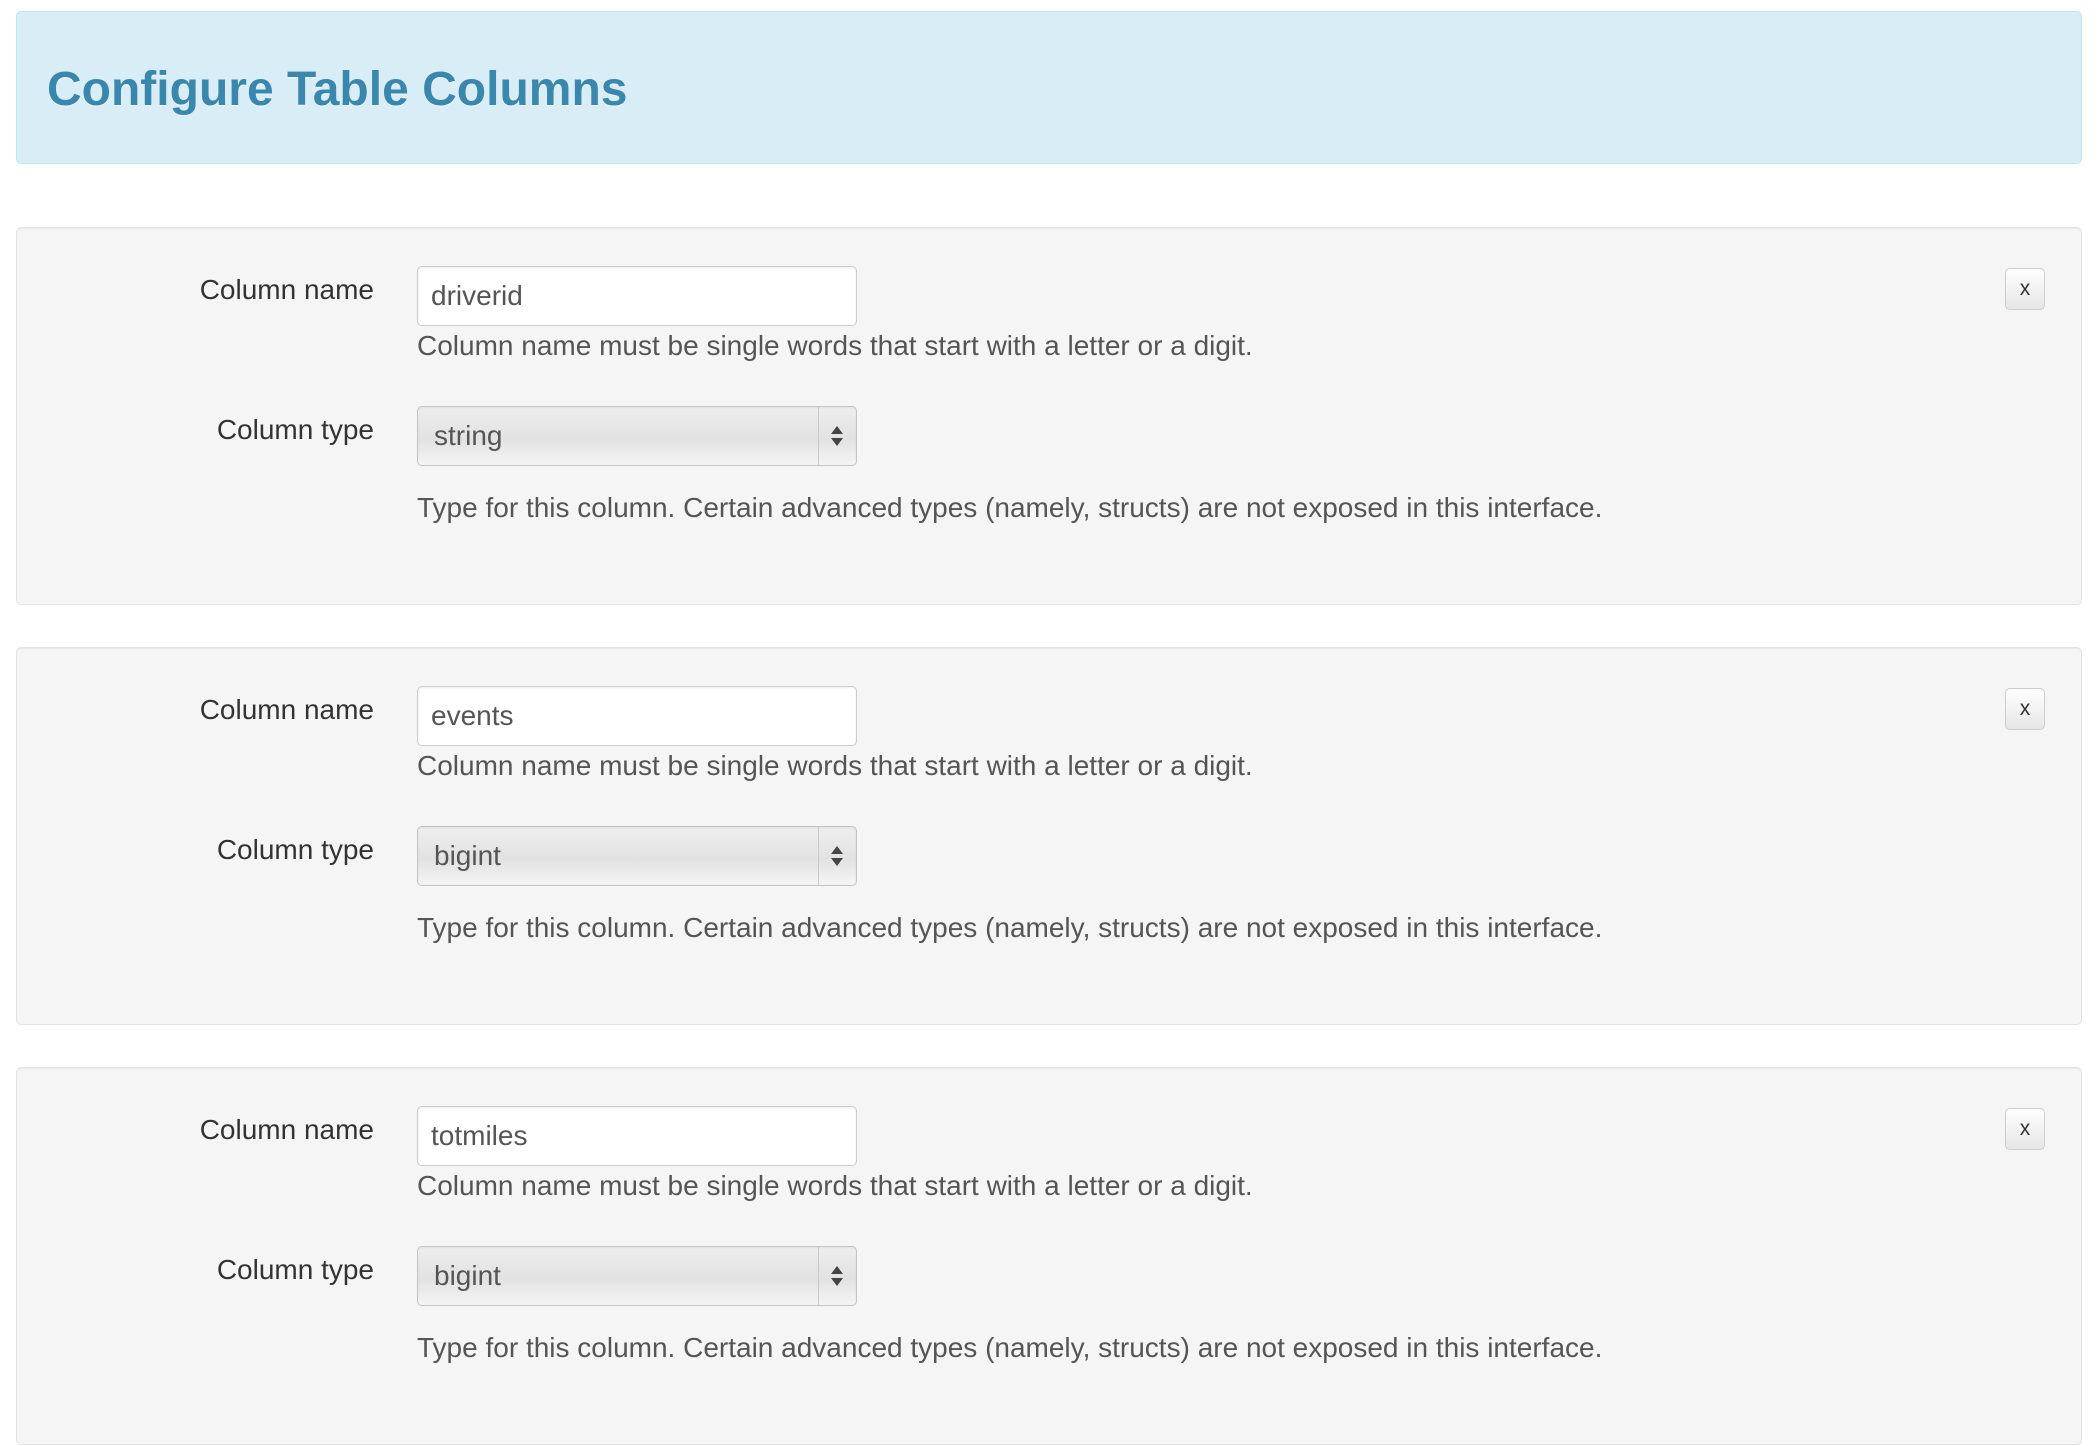 Image resolution: width=2098 pixels, height=1446 pixels. What do you see at coordinates (468, 435) in the screenshot?
I see `column-type-value: string` at bounding box center [468, 435].